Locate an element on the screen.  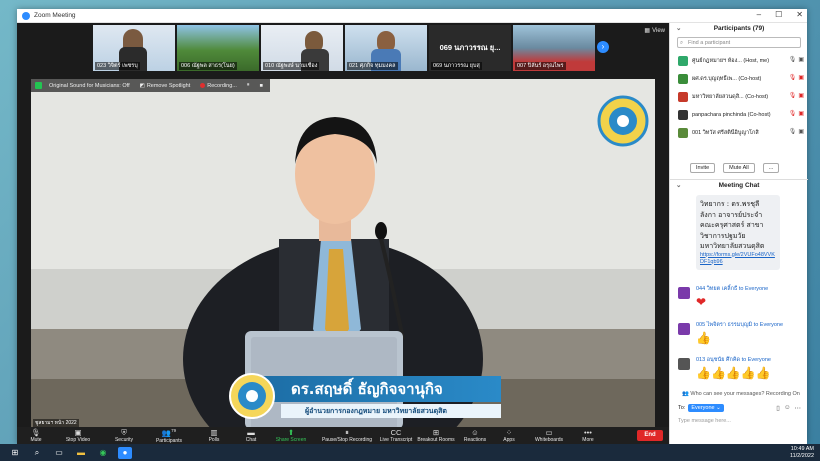
recipient-dropdown: Everyone ⌄ is located at coordinates (706, 408).